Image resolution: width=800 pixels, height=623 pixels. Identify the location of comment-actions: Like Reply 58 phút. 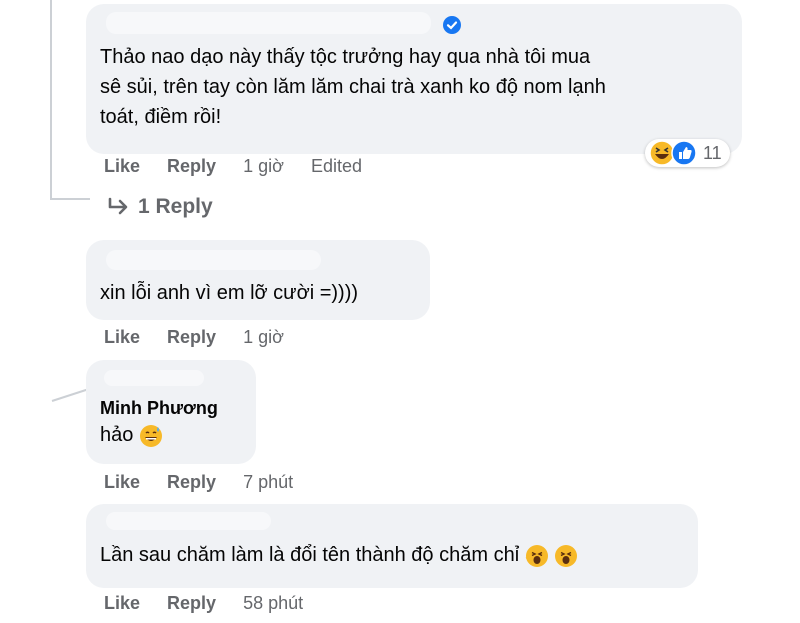
(214, 603).